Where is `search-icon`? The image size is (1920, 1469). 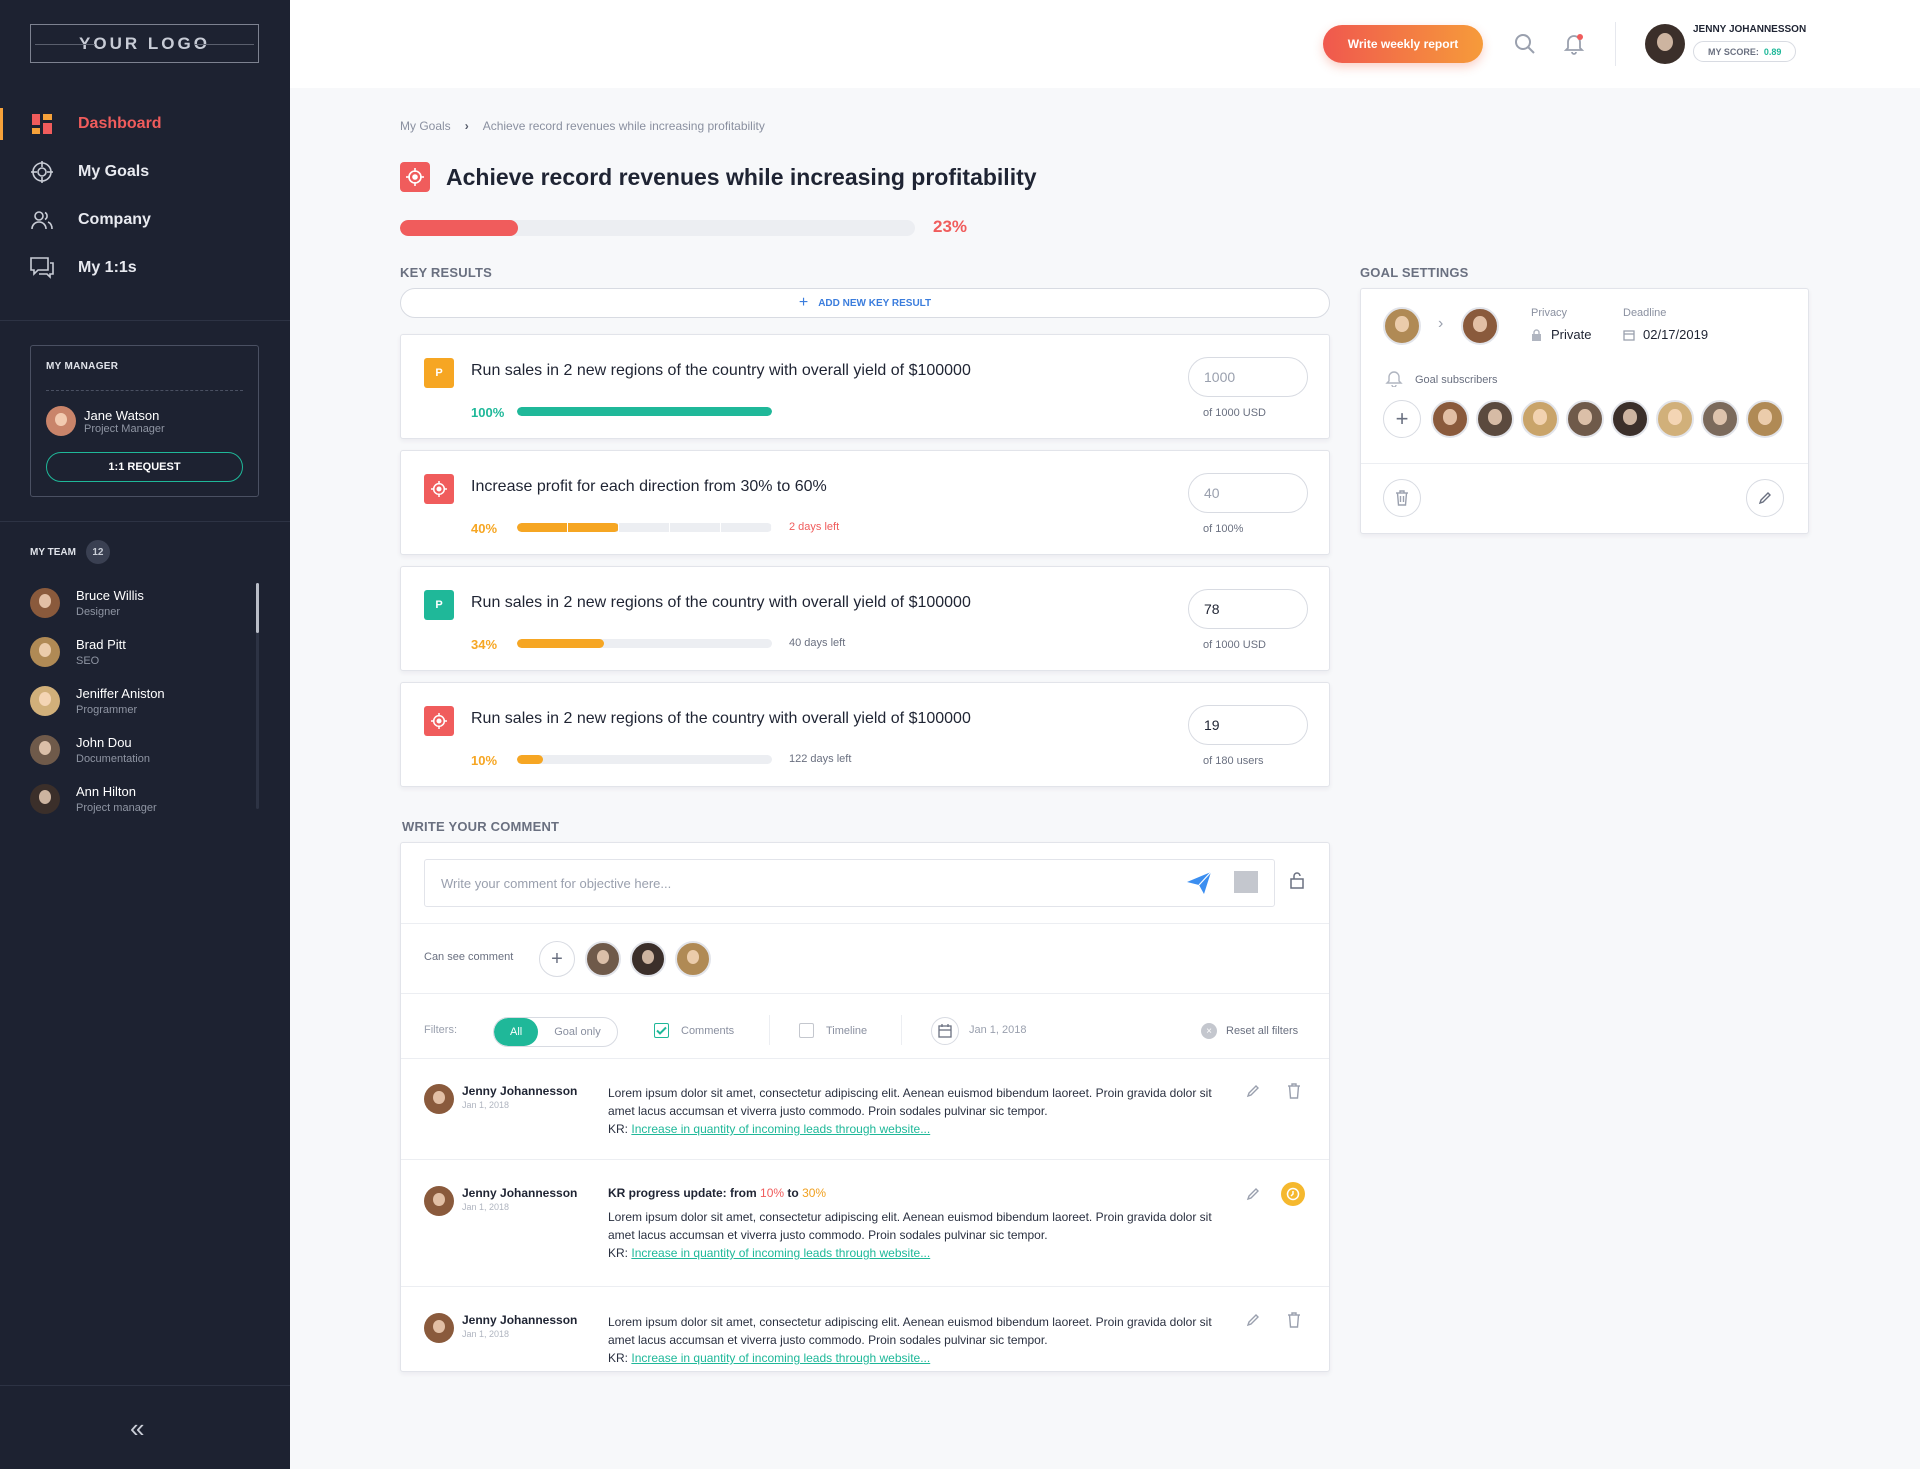
search-icon is located at coordinates (1525, 44).